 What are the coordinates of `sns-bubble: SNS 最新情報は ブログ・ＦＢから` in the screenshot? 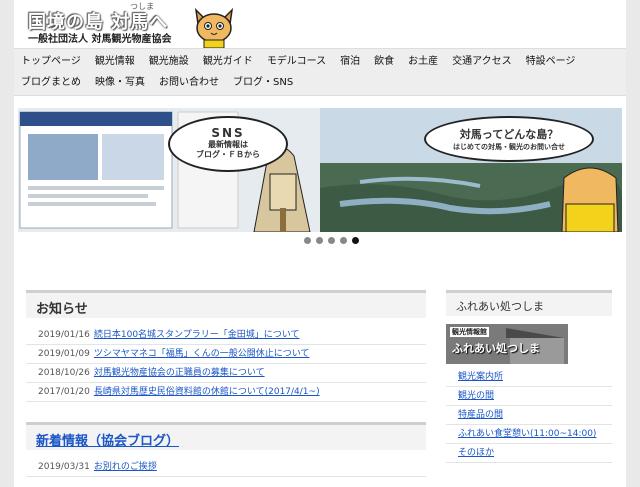 It's located at (228, 144).